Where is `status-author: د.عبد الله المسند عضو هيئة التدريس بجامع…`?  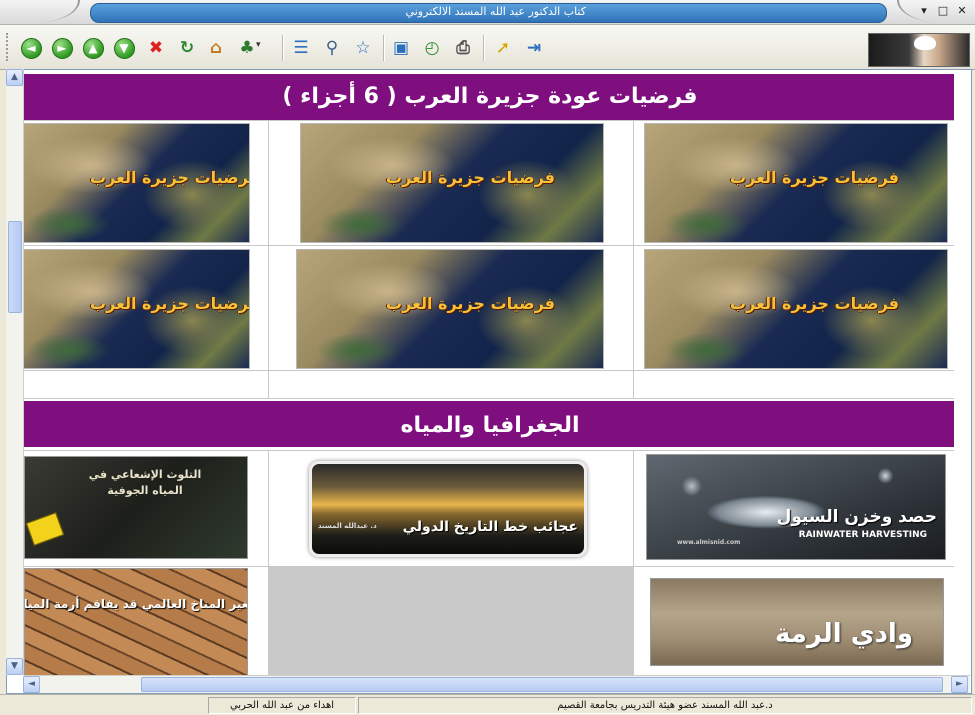
status-author: د.عبد الله المسند عضو هيئة التدريس بجامع… is located at coordinates (665, 705).